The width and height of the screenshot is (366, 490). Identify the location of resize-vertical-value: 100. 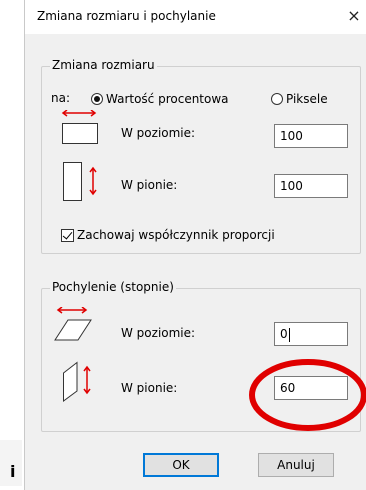
(291, 186).